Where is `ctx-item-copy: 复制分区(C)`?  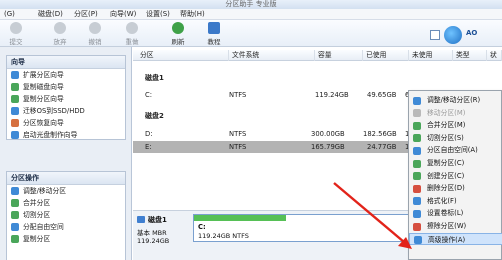 ctx-item-copy: 复制分区(C) is located at coordinates (455, 163).